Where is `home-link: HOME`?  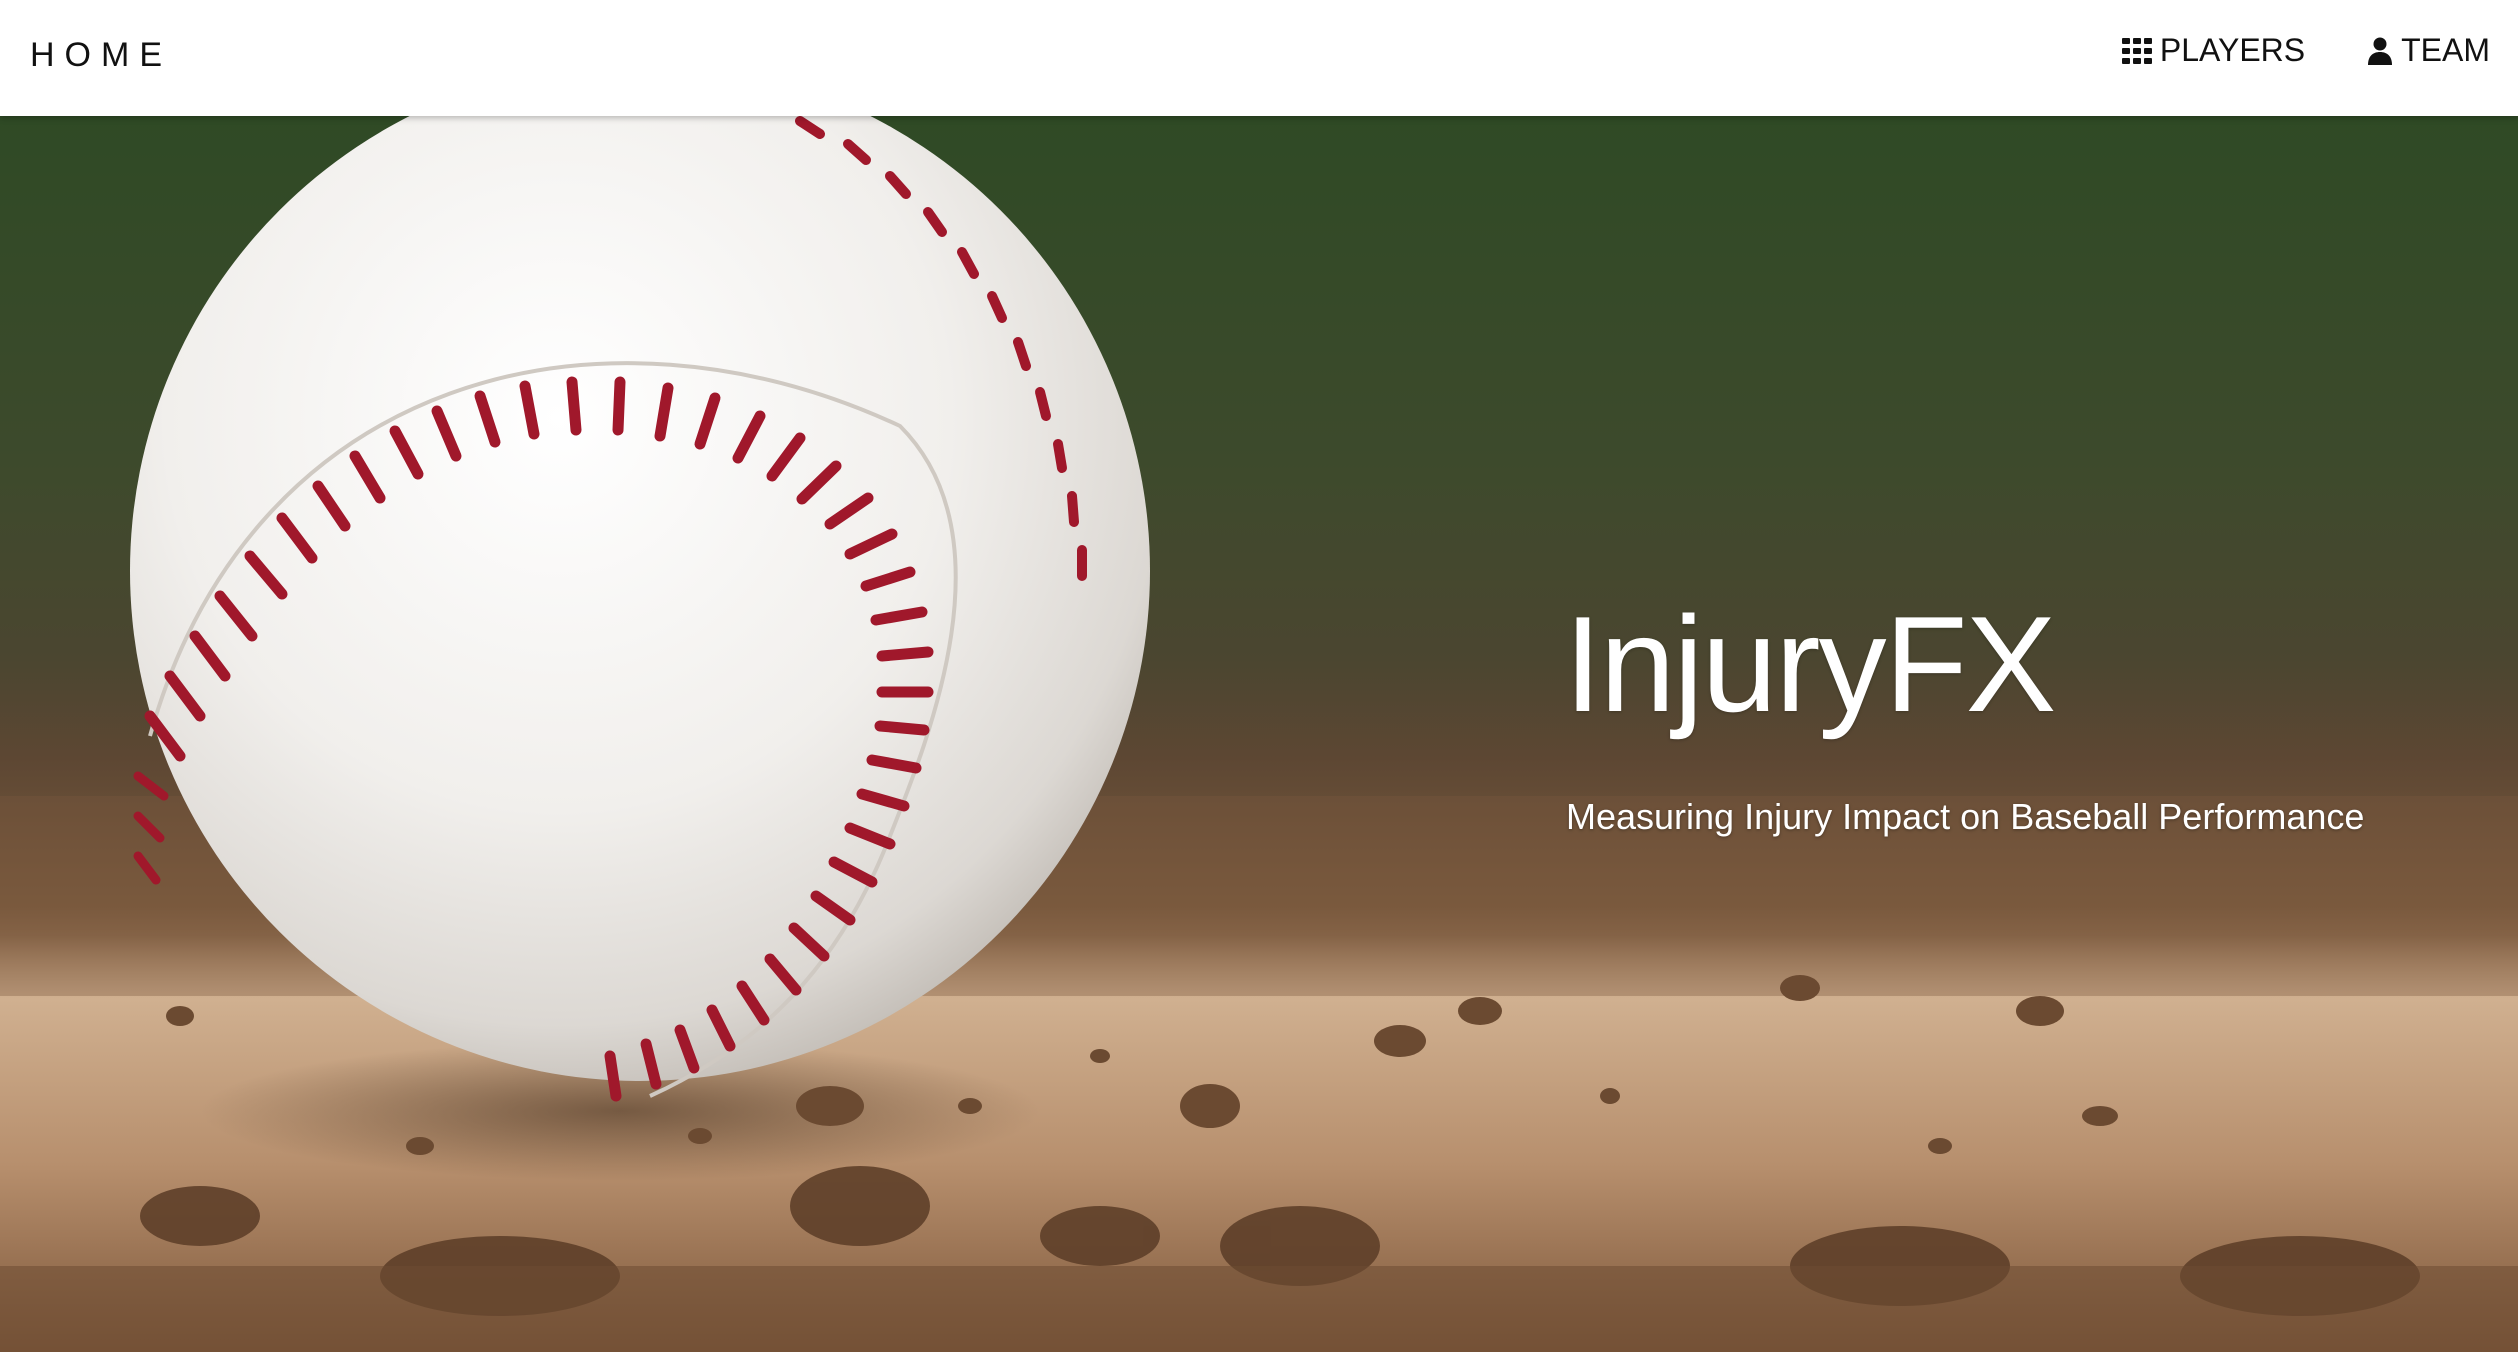 home-link: HOME is located at coordinates (101, 55).